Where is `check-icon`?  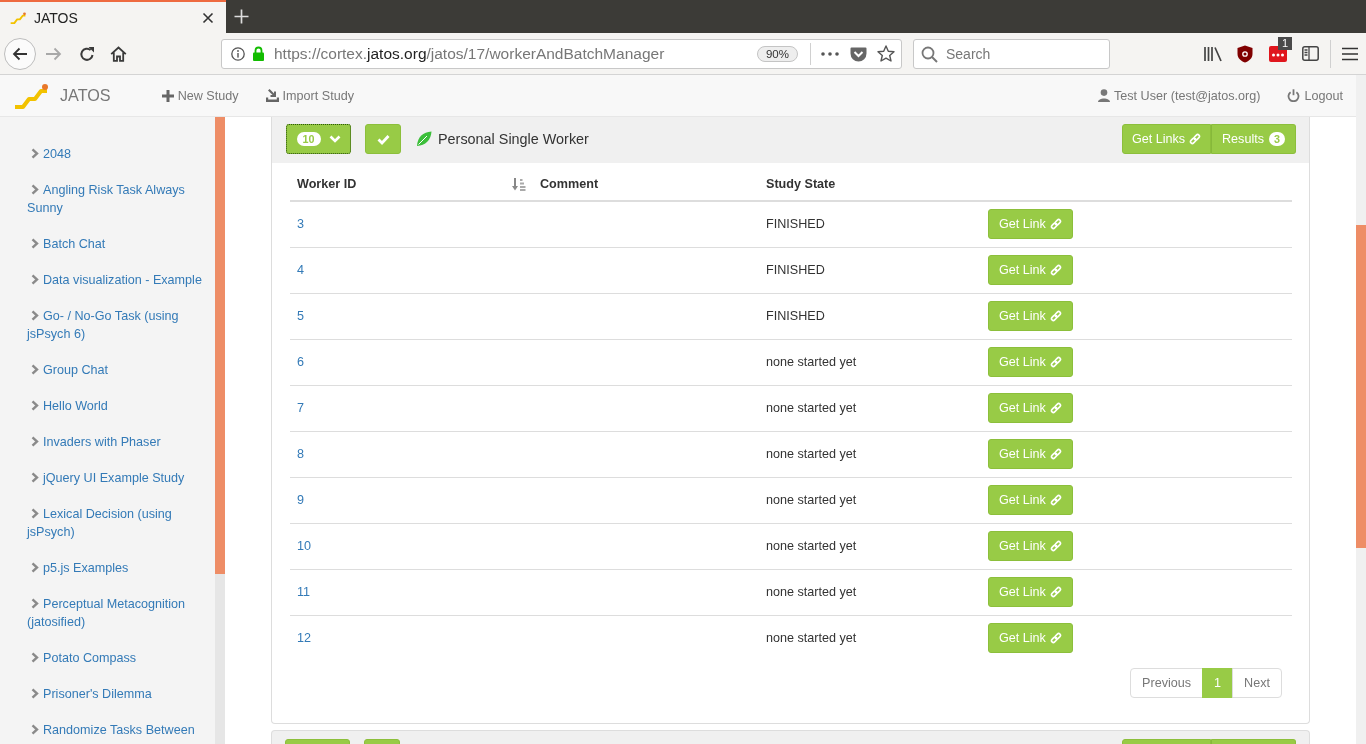
check-icon is located at coordinates (383, 139).